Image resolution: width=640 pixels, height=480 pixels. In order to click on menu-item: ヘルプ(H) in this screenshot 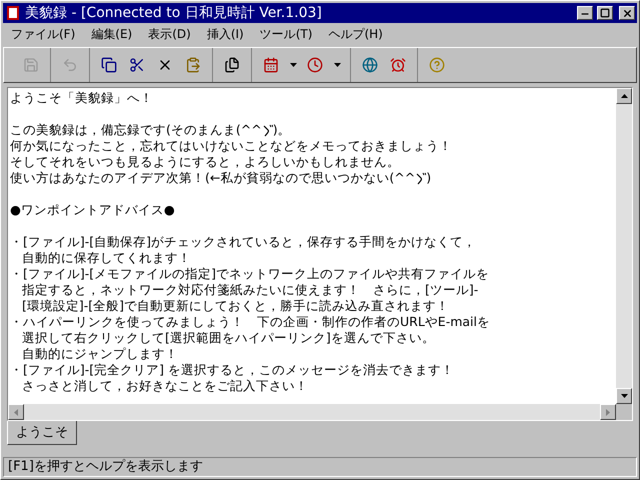, I will do `click(355, 34)`.